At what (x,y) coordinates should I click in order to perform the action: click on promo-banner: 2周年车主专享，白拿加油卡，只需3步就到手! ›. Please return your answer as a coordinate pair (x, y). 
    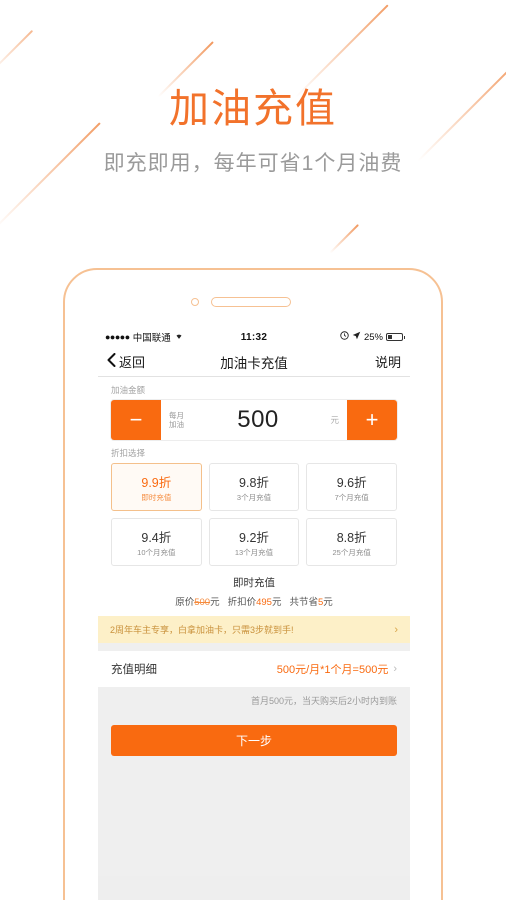
    Looking at the image, I should click on (254, 629).